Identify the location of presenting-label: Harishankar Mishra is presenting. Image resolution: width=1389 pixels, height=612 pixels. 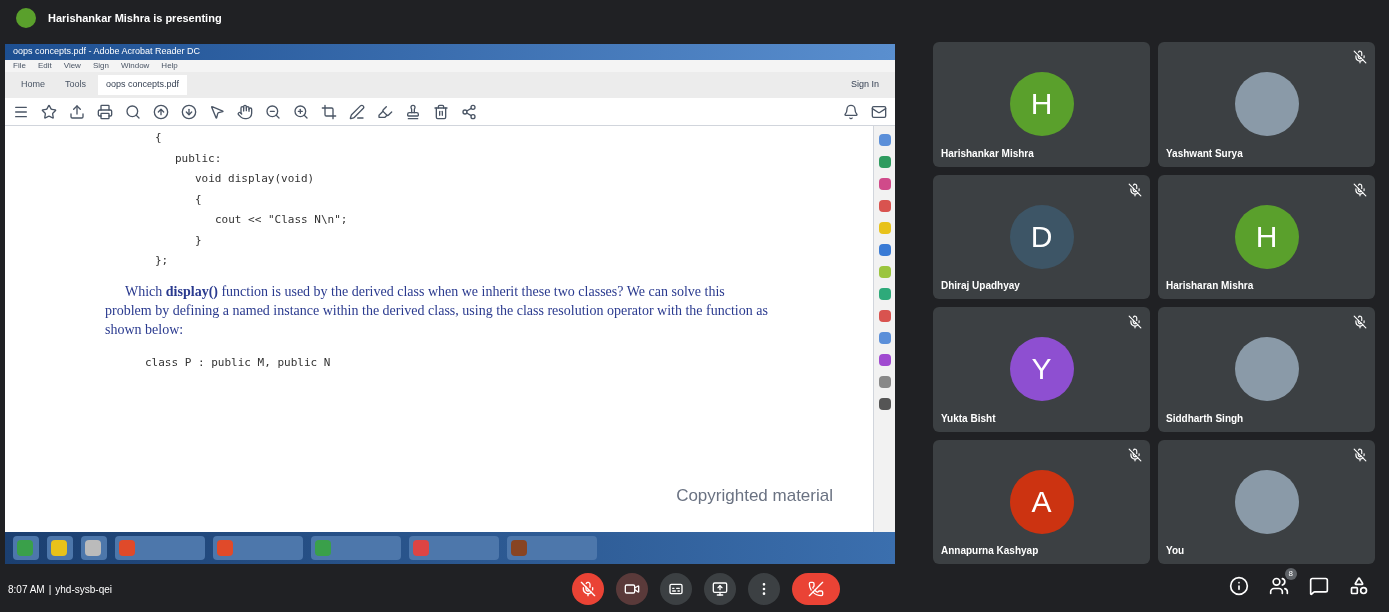
(135, 18).